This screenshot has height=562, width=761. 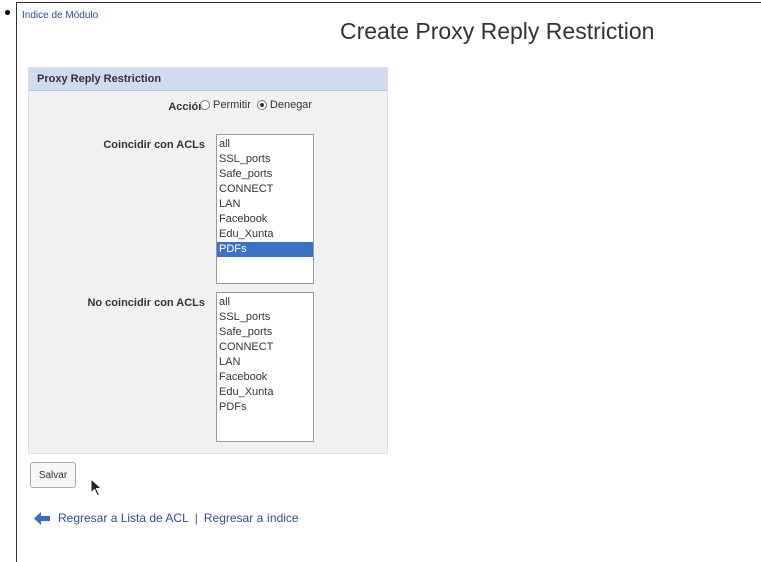 What do you see at coordinates (42, 518) in the screenshot?
I see `back-arrow-icon` at bounding box center [42, 518].